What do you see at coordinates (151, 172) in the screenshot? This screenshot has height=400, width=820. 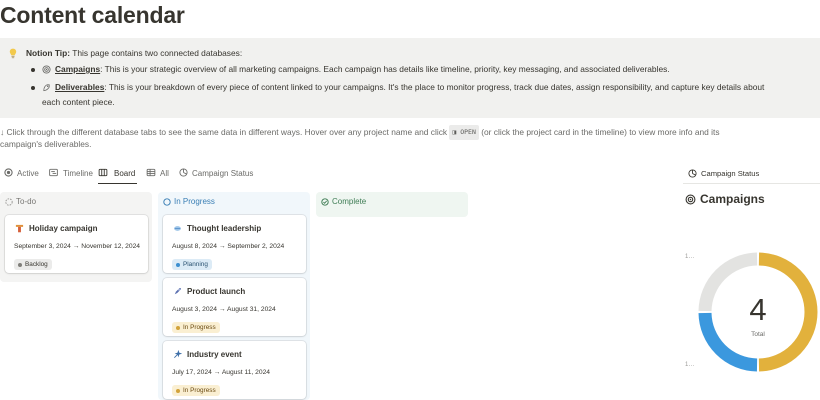 I see `table-icon` at bounding box center [151, 172].